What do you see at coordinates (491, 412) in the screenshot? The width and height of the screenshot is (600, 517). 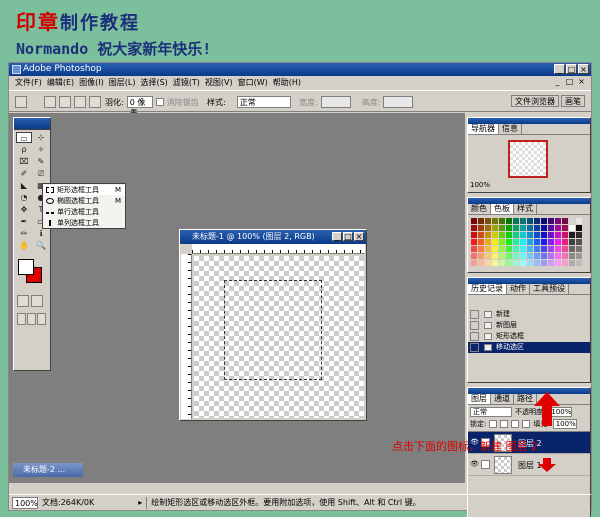 I see `blend-mode-select: 正常` at bounding box center [491, 412].